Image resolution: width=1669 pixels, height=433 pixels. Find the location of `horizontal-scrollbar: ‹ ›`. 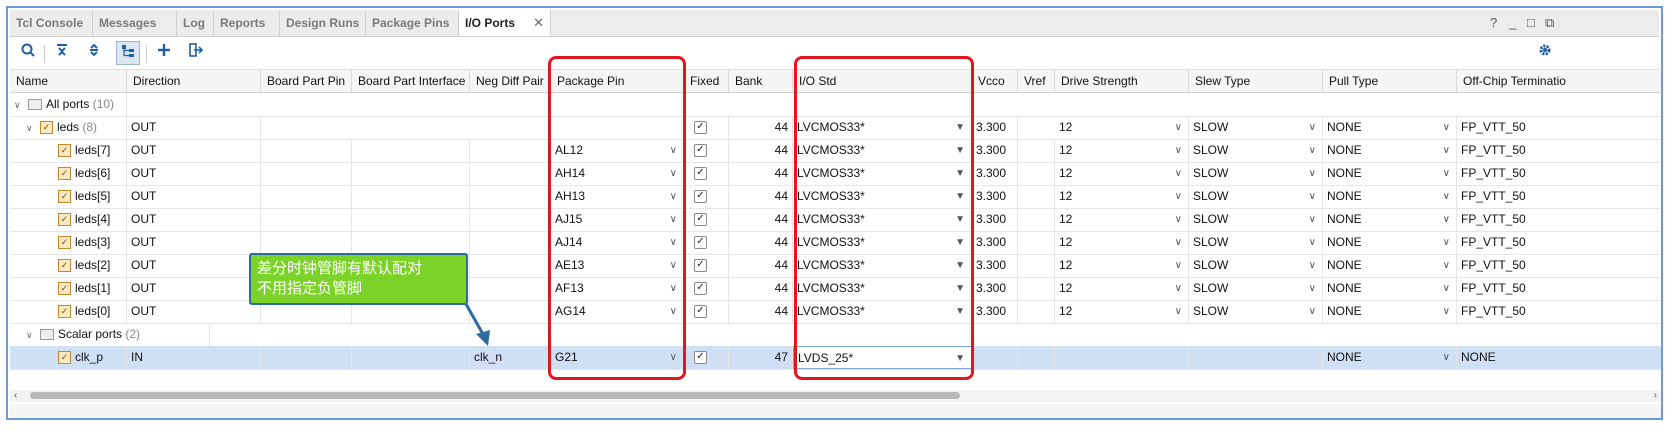

horizontal-scrollbar: ‹ › is located at coordinates (835, 396).